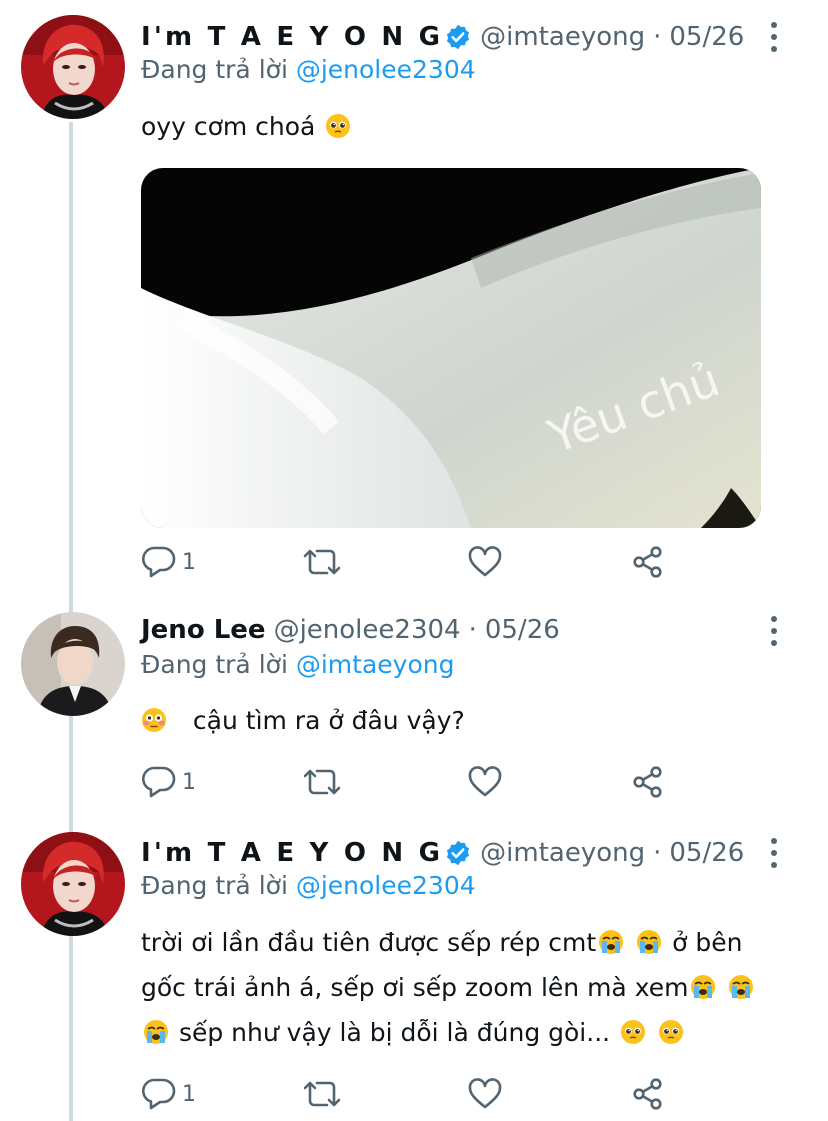  Describe the element at coordinates (203, 630) in the screenshot. I see `author-name: Jeno Lee` at that location.